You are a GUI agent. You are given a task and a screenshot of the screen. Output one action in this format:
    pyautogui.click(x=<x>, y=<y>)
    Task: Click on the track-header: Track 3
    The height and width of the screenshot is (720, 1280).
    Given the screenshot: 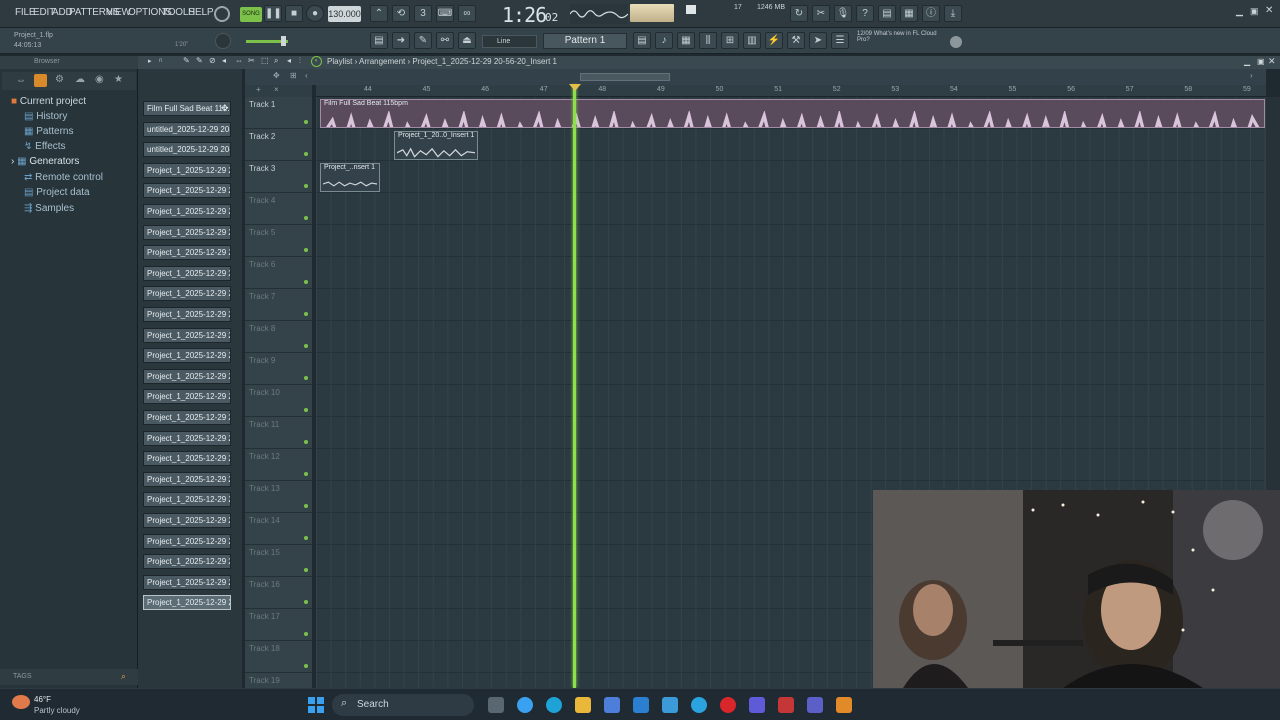 What is the action you would take?
    pyautogui.click(x=278, y=177)
    